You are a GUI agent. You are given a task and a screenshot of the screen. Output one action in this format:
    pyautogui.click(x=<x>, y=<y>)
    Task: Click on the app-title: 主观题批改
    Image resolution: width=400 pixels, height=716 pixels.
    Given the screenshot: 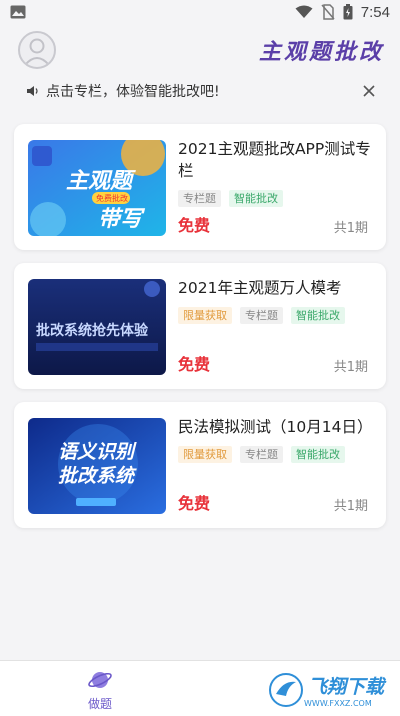 What is the action you would take?
    pyautogui.click(x=321, y=52)
    